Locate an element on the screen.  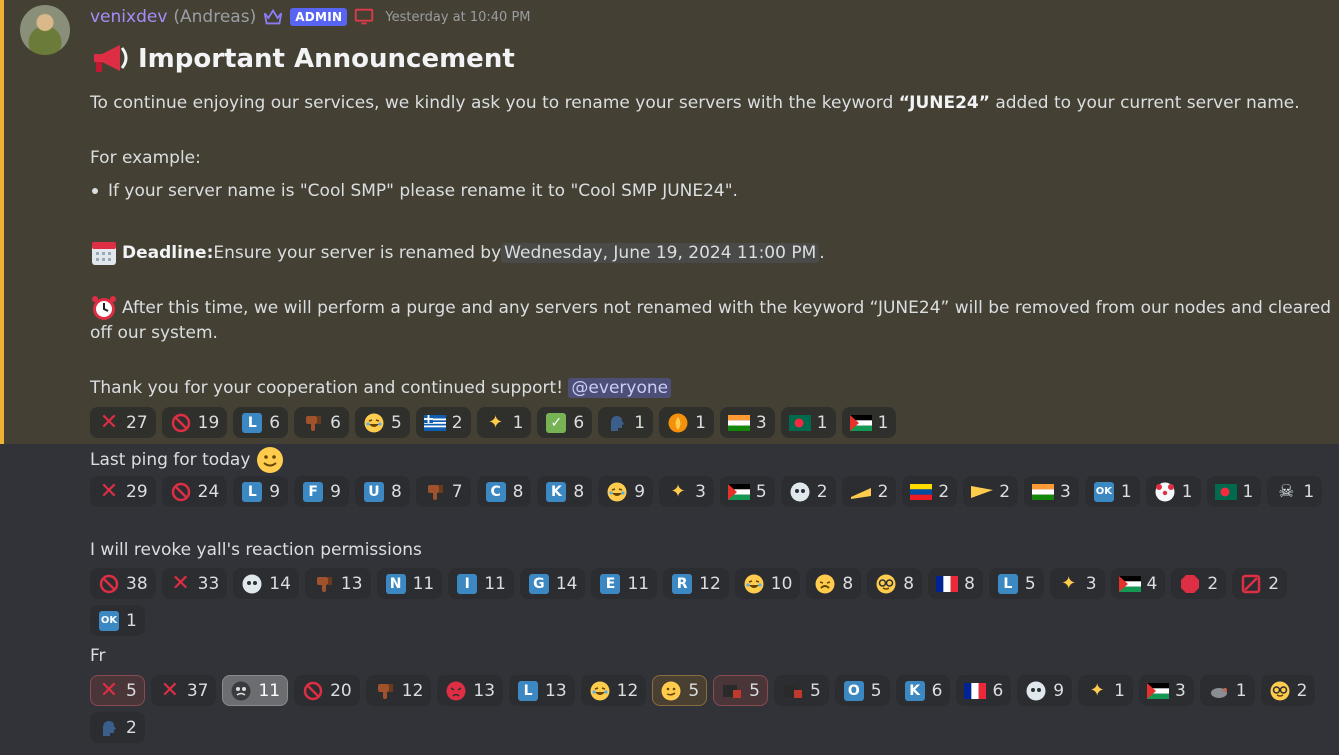
reaction-nerd: 8 is located at coordinates (895, 583).